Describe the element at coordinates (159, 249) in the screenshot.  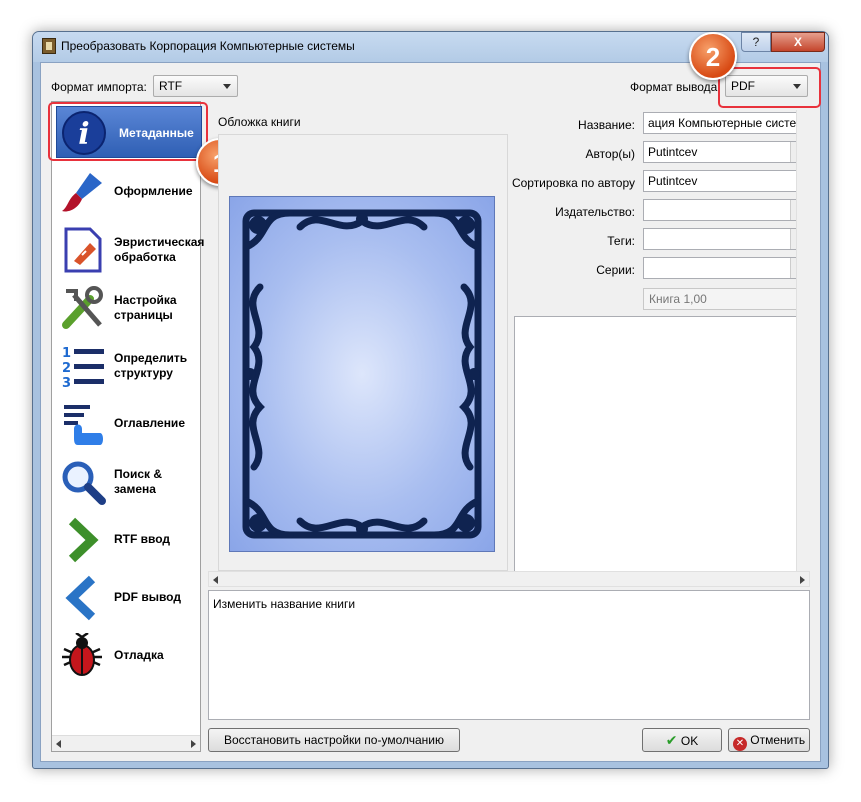
I see `sidebar-item-label: Эвристическая обработка` at that location.